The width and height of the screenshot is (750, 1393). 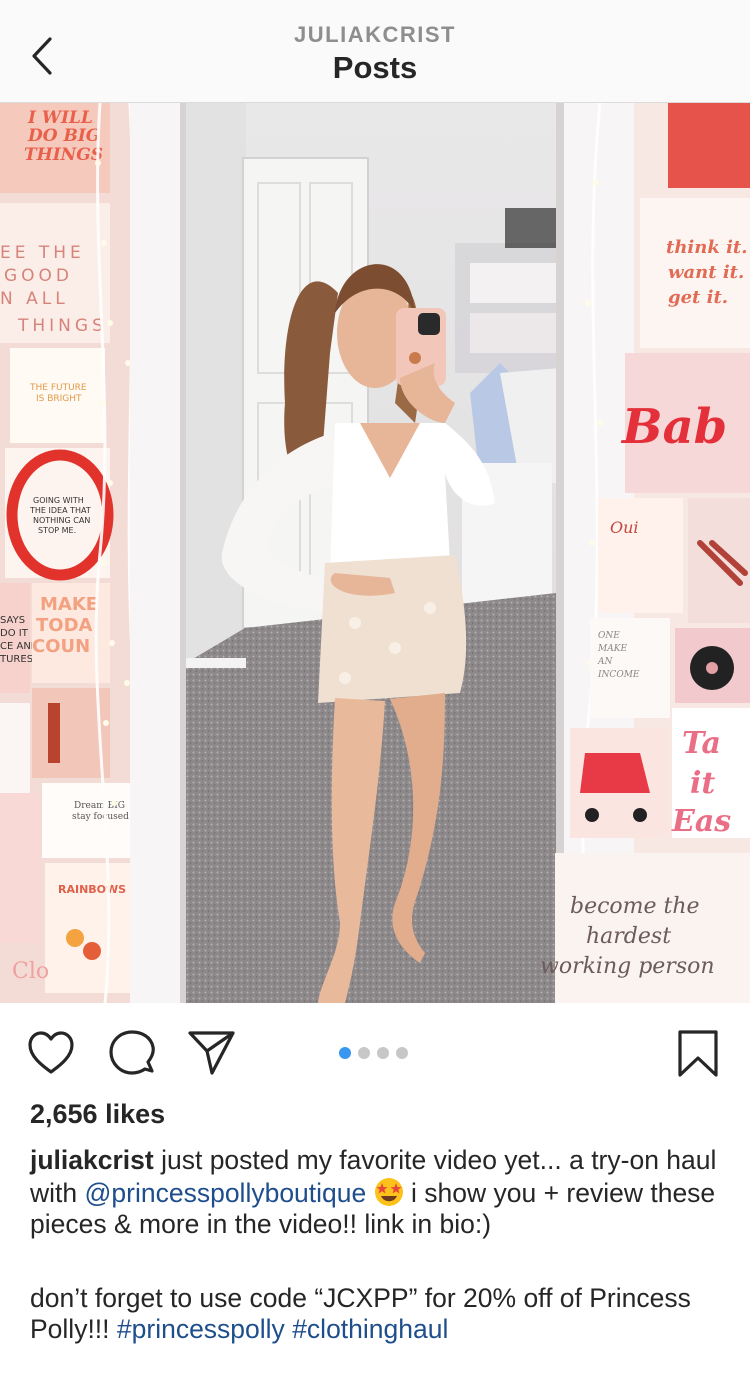 What do you see at coordinates (618, 675) in the screenshot?
I see `svg-text: INCOME` at bounding box center [618, 675].